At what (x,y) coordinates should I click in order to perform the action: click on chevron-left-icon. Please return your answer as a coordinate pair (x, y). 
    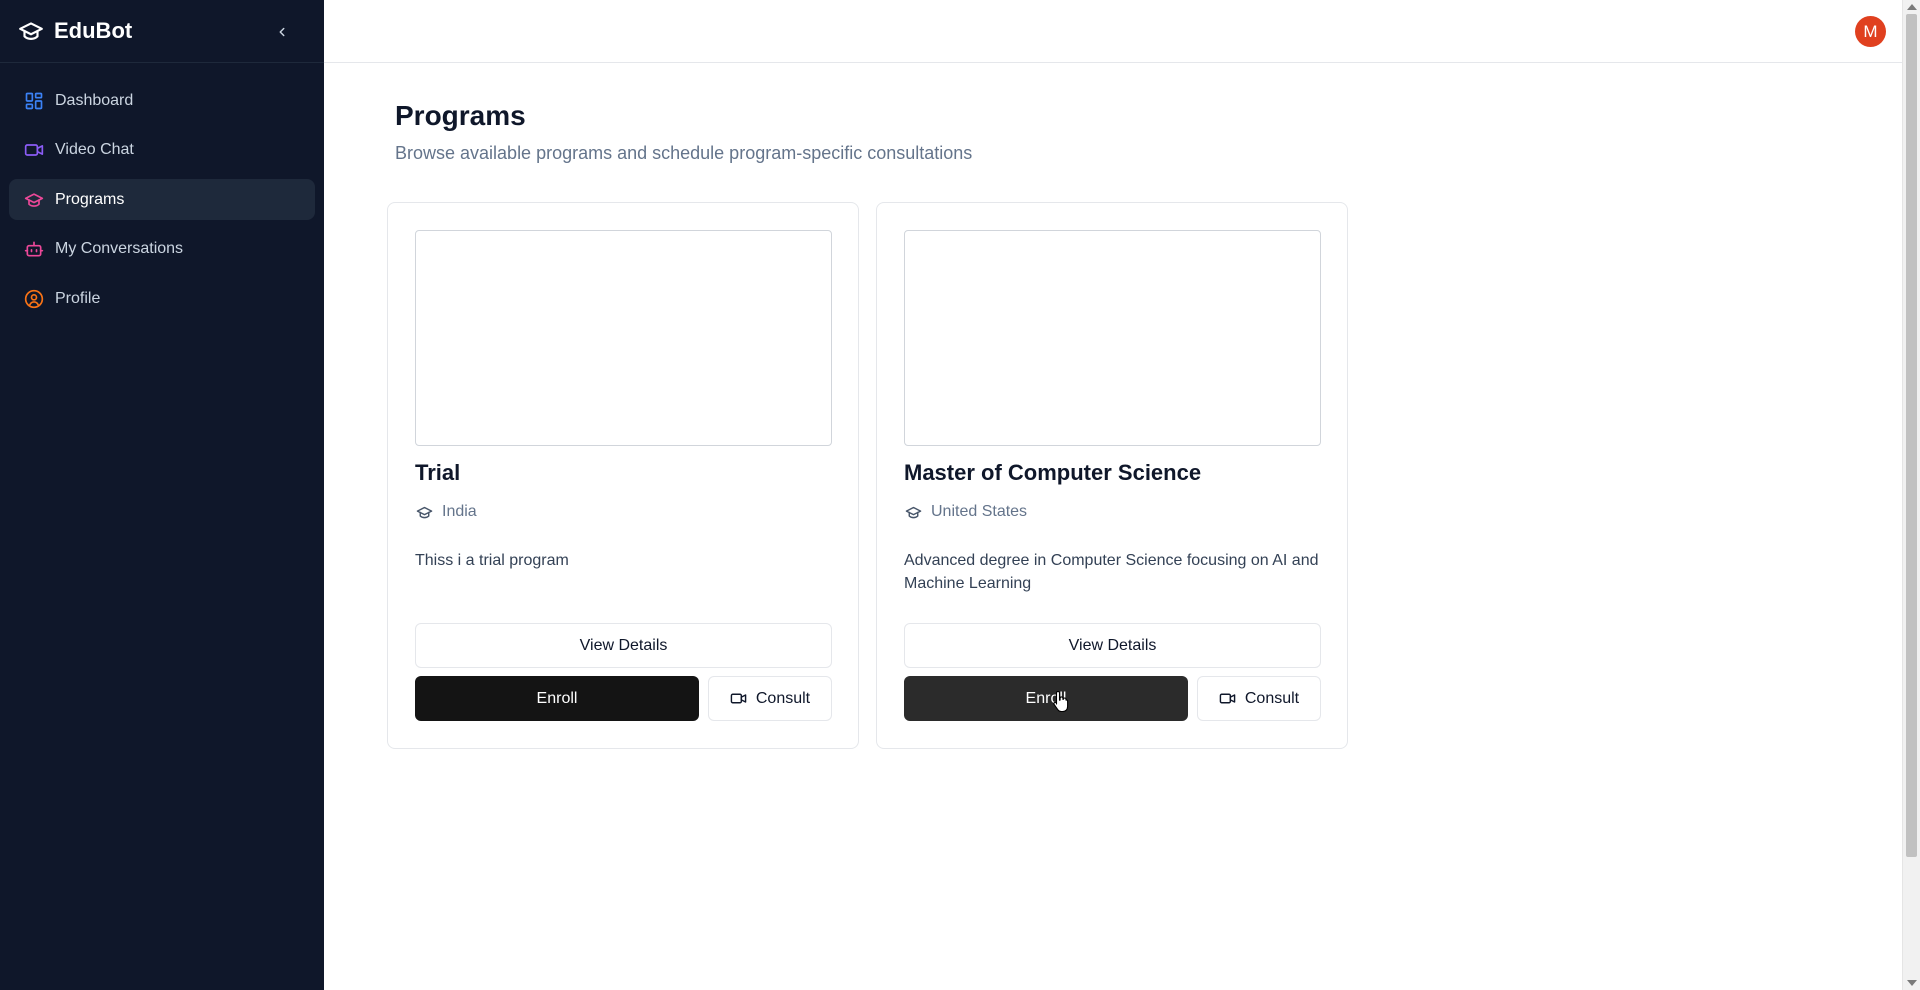
    Looking at the image, I should click on (282, 32).